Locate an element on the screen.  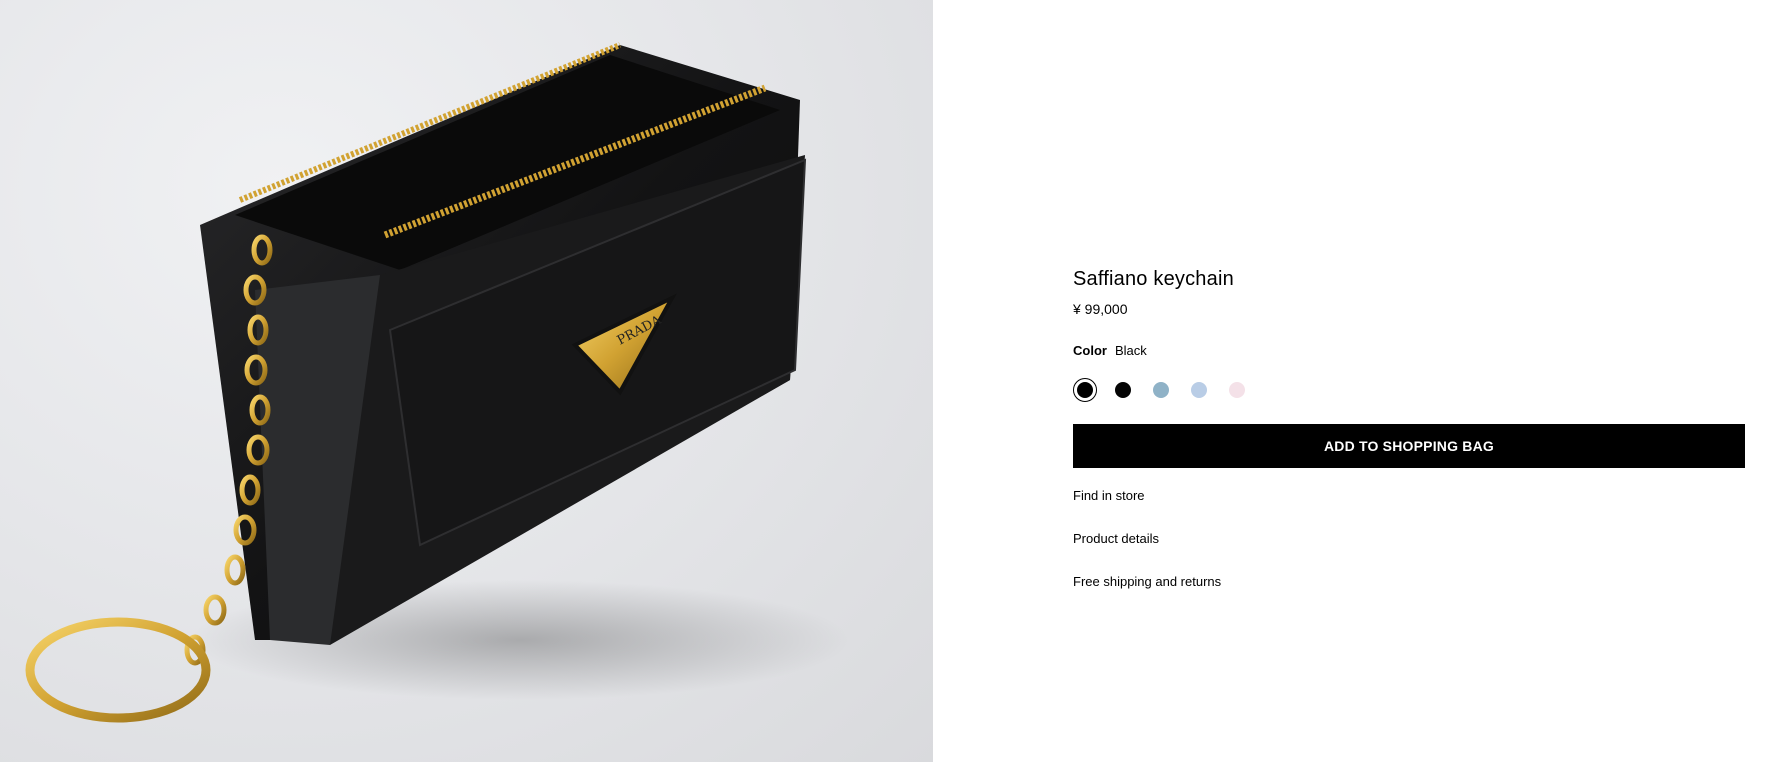
swatch-light-blue is located at coordinates (1161, 390).